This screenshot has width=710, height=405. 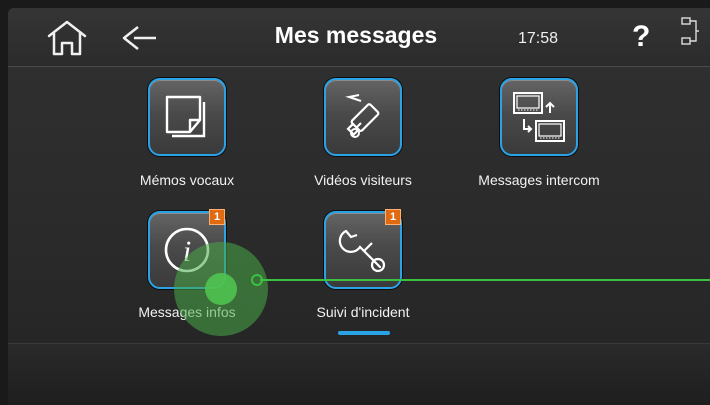 I want to click on tile-messages-intercom, so click(x=539, y=117).